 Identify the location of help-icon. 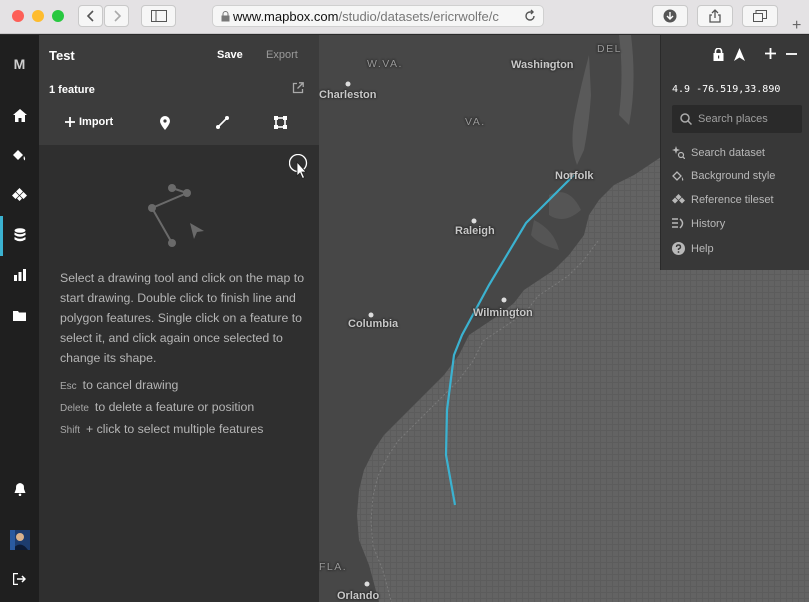
(678, 248).